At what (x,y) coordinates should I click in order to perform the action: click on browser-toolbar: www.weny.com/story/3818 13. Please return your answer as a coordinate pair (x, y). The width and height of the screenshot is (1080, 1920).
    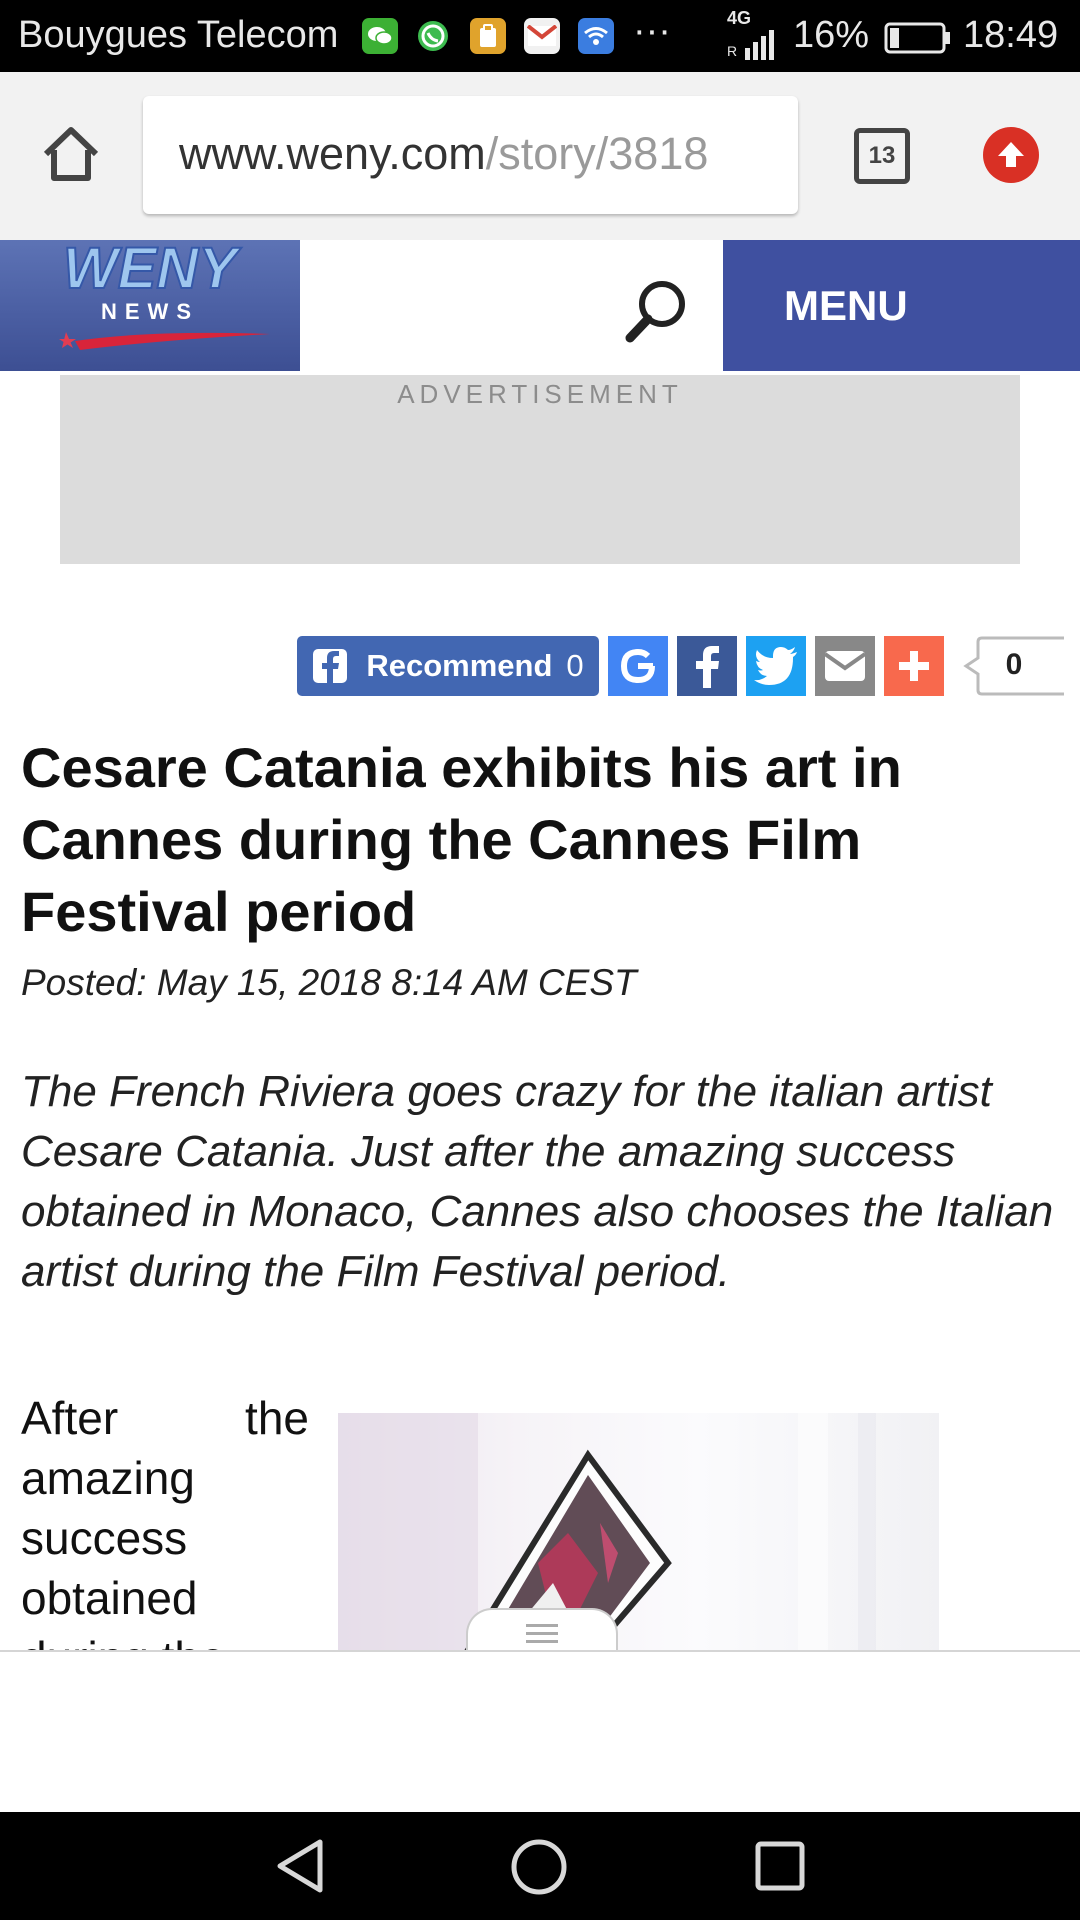
    Looking at the image, I should click on (540, 156).